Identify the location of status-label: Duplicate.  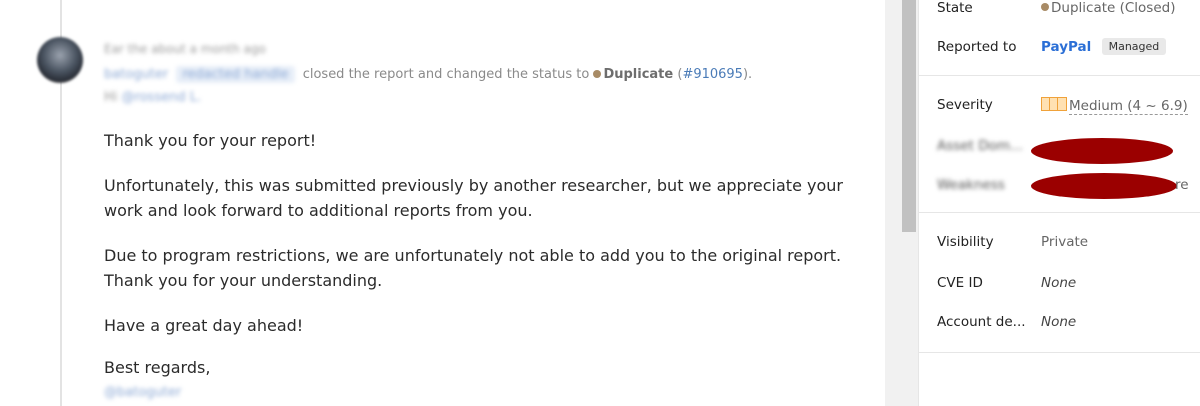
(638, 74).